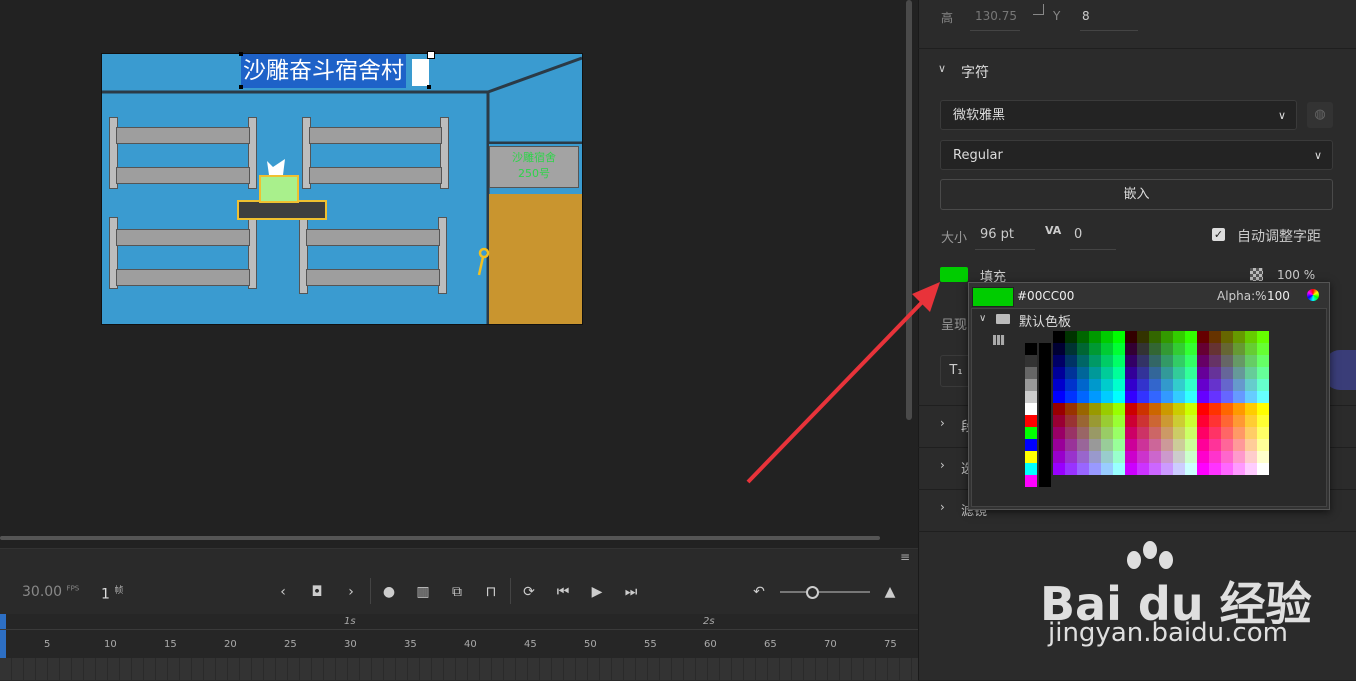  What do you see at coordinates (812, 592) in the screenshot?
I see `zoom-slider-thumb` at bounding box center [812, 592].